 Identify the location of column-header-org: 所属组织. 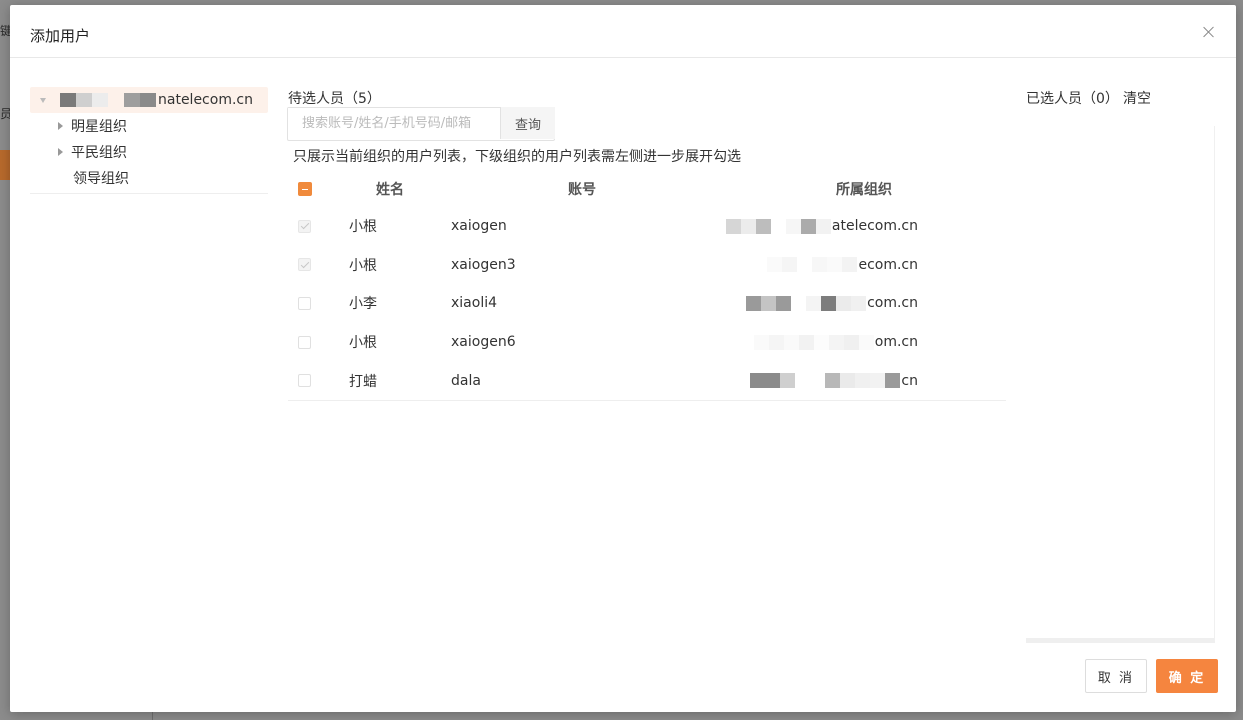
(864, 190).